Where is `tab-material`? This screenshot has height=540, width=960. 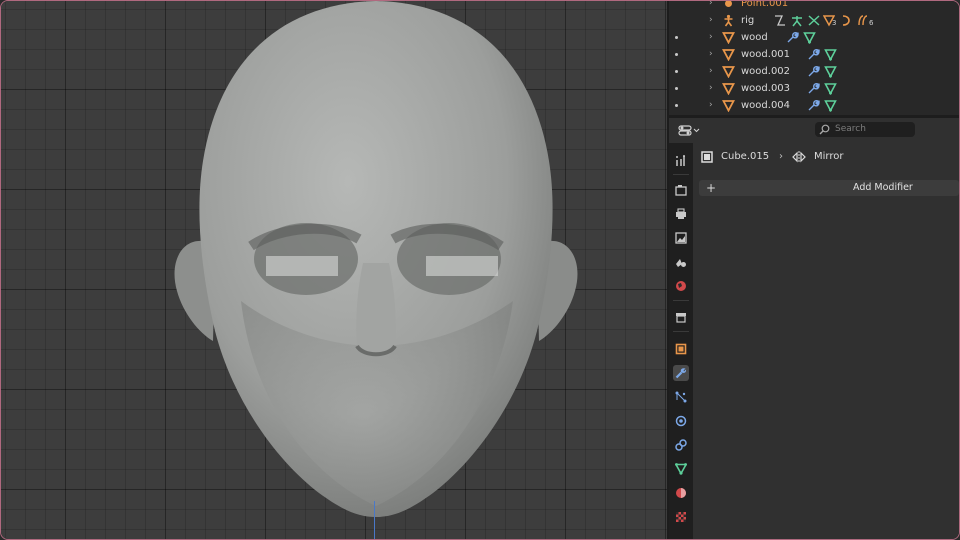 tab-material is located at coordinates (681, 493).